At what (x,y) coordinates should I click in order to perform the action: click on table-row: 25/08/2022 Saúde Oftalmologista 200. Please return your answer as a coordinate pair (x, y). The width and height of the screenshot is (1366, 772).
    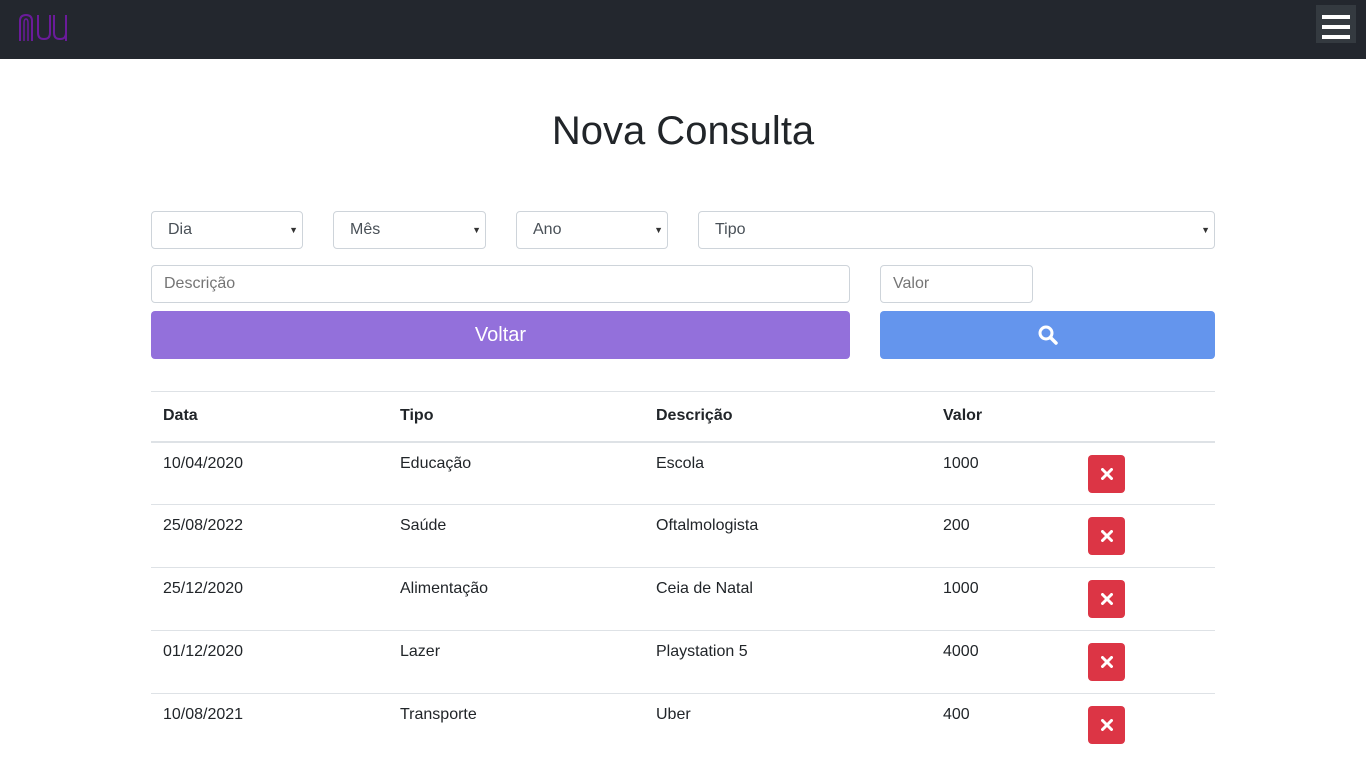
    Looking at the image, I should click on (683, 536).